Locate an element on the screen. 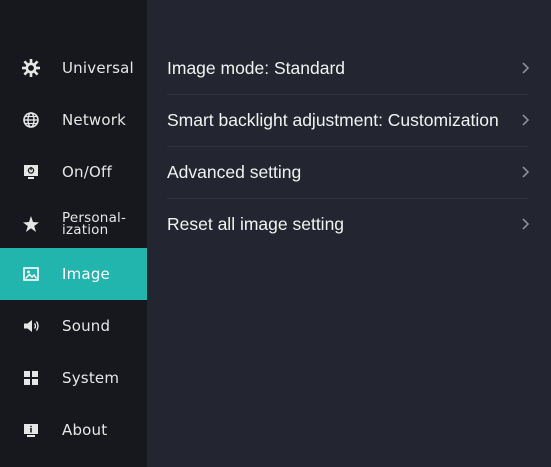  power-display-icon is located at coordinates (31, 172).